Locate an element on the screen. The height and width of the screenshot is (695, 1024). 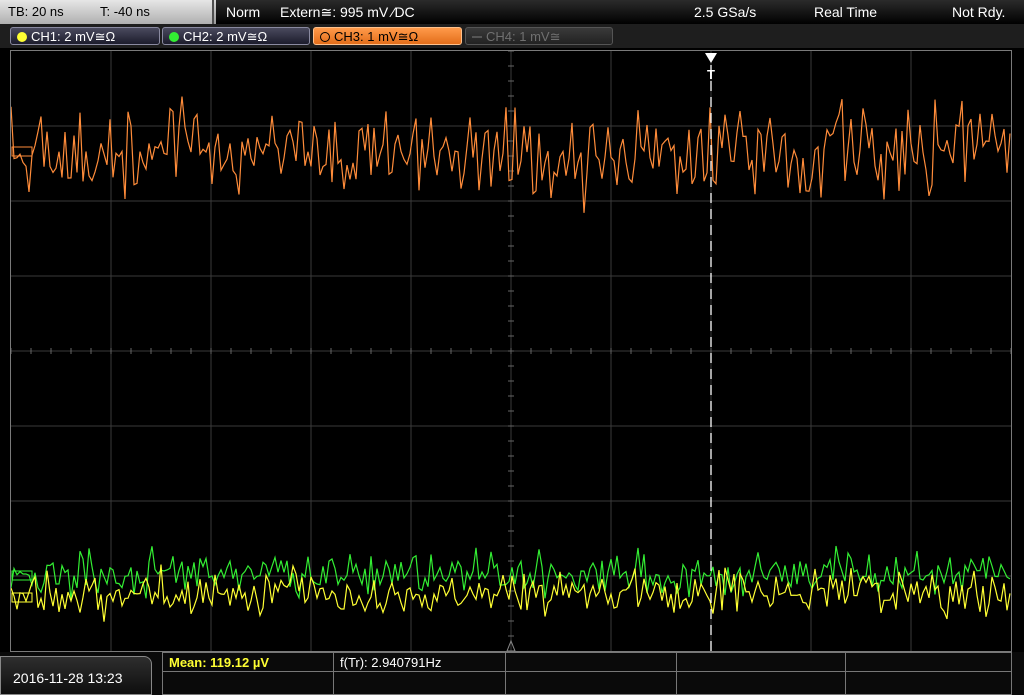
channel-3-label: CH3: 1 mV≅Ω is located at coordinates (376, 36).